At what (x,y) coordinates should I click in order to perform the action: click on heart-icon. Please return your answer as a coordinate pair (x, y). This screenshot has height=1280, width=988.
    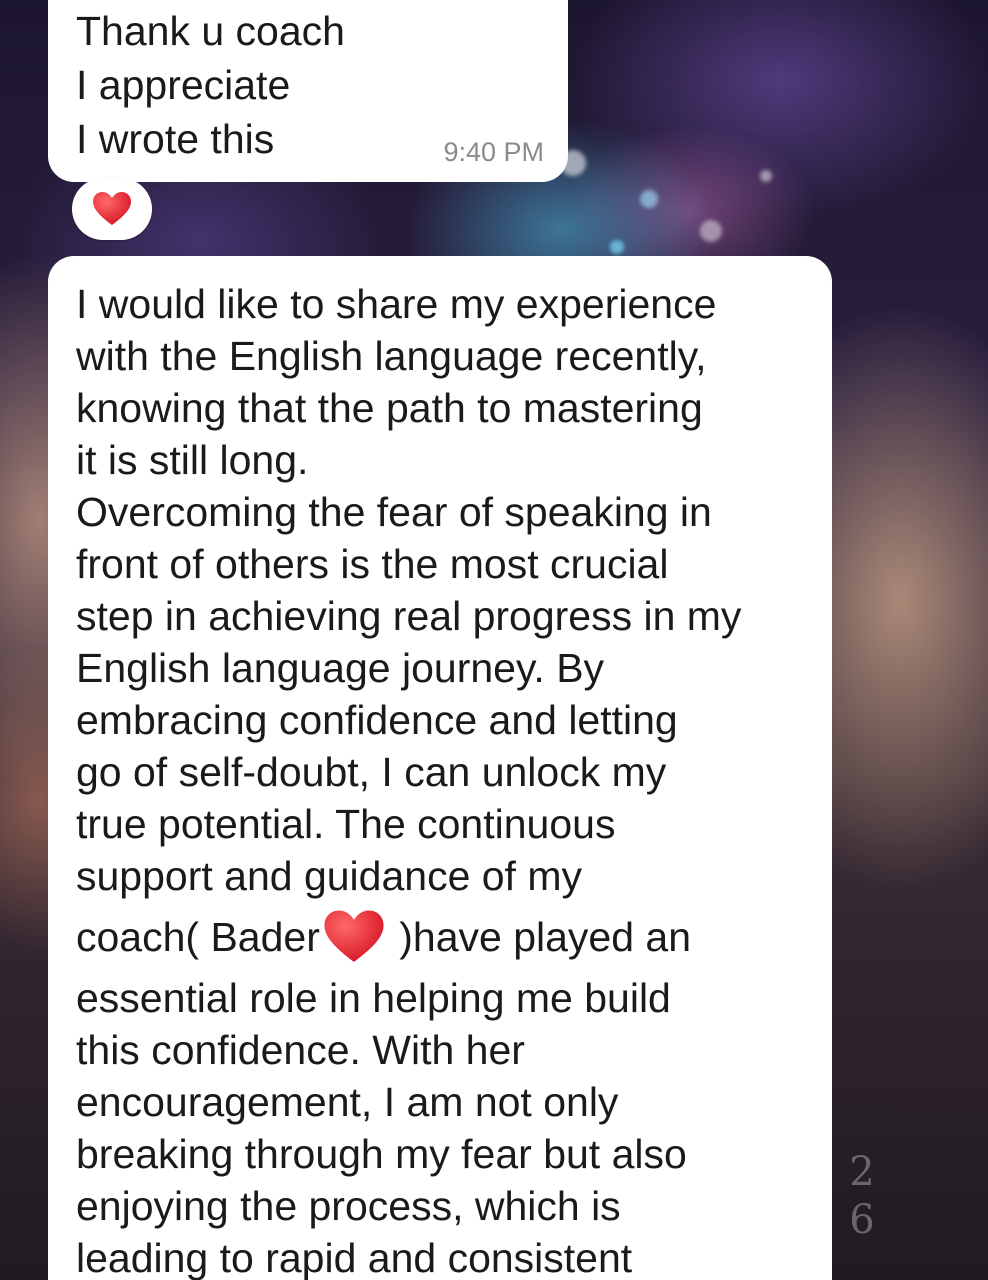
    Looking at the image, I should click on (112, 208).